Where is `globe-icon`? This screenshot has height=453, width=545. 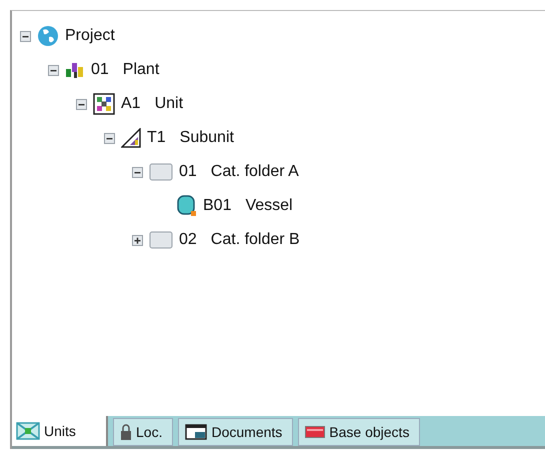
globe-icon is located at coordinates (48, 36).